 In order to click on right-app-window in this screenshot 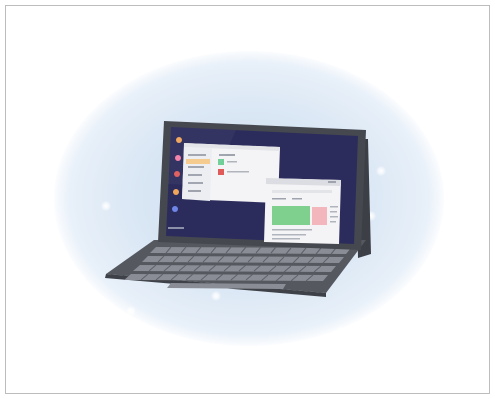, I will do `click(302, 211)`.